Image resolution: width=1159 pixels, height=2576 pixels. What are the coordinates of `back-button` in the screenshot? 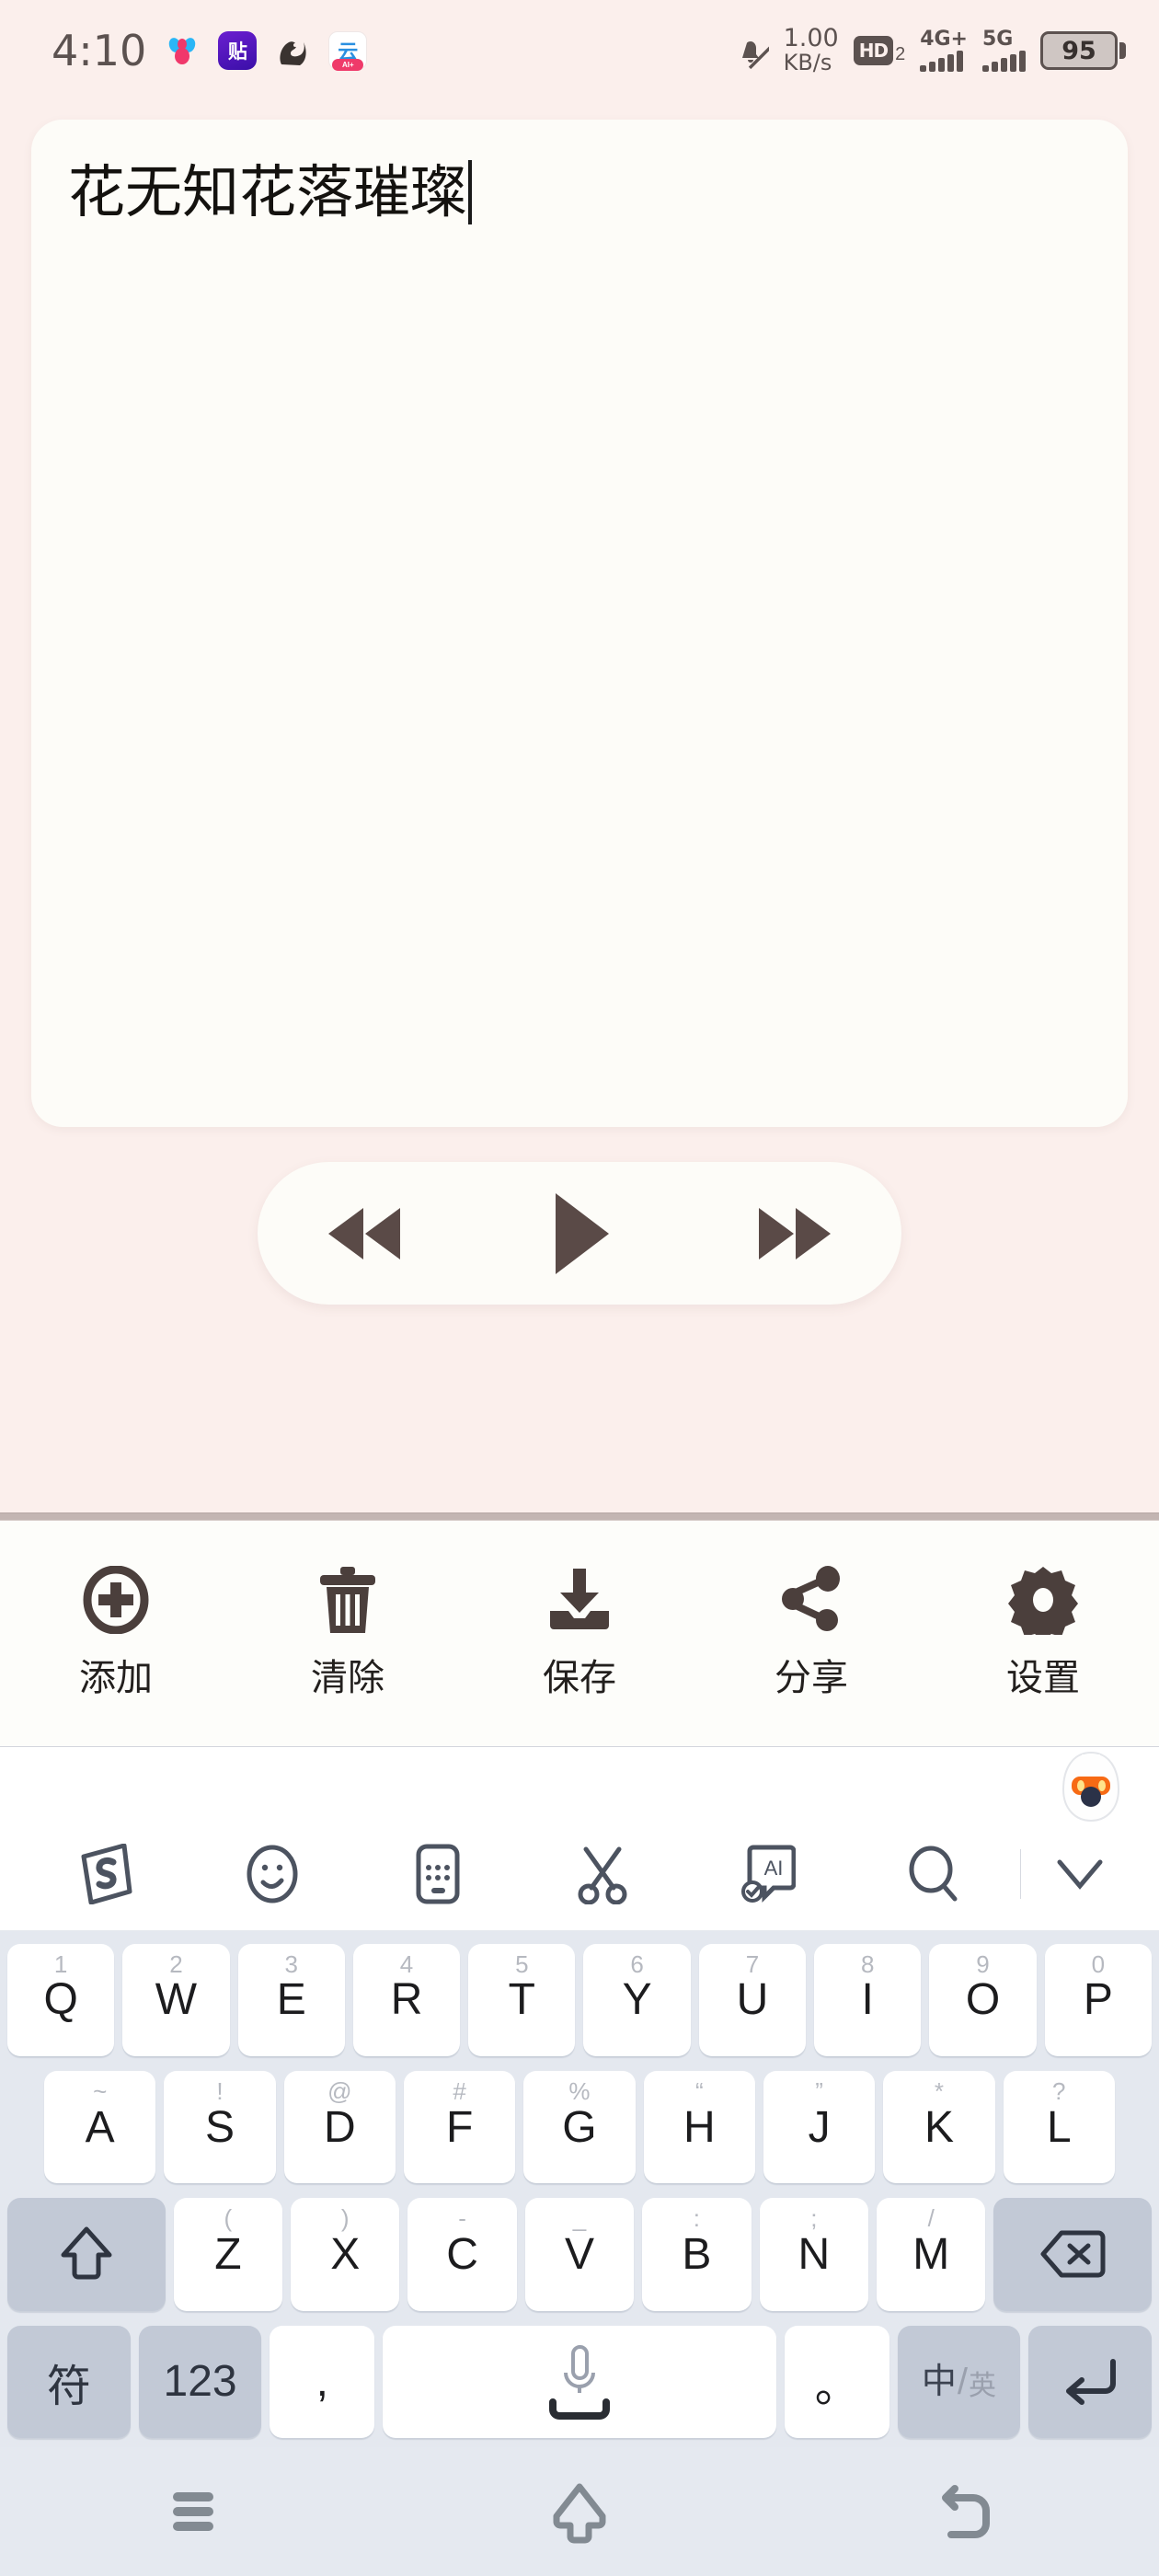 It's located at (966, 2512).